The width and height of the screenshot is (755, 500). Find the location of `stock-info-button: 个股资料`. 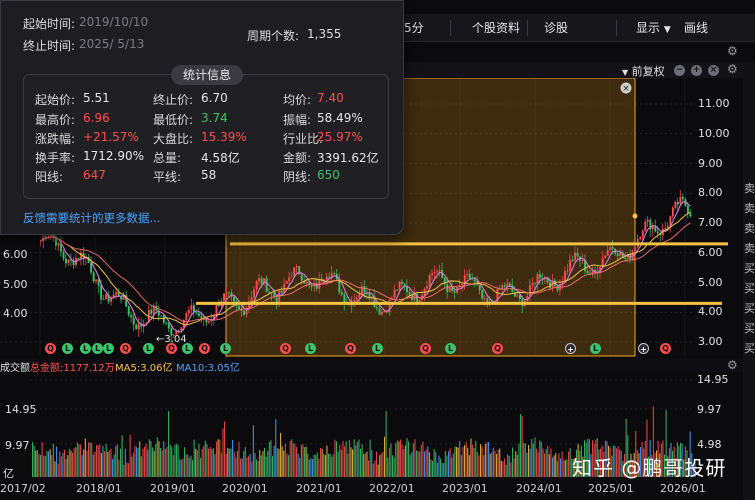

stock-info-button: 个股资料 is located at coordinates (496, 28).